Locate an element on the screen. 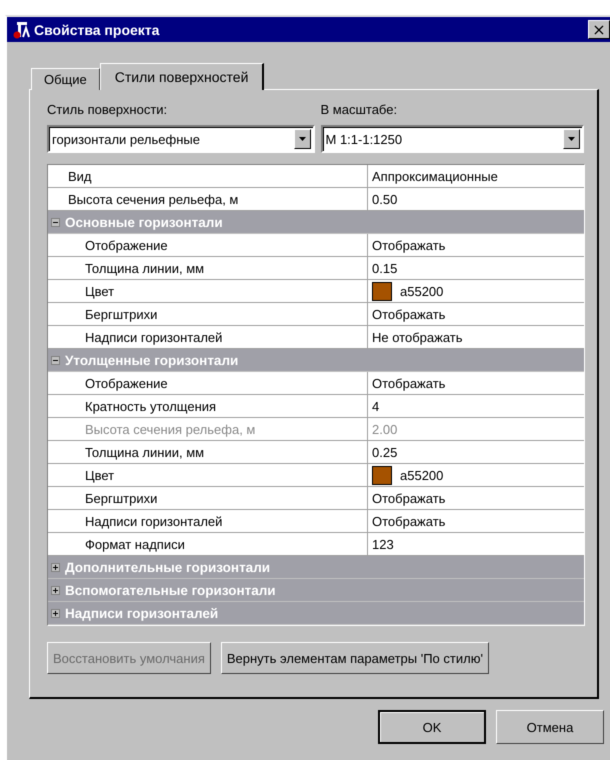 Image resolution: width=610 pixels, height=760 pixels. field-label: Стиль поверхности: is located at coordinates (107, 110).